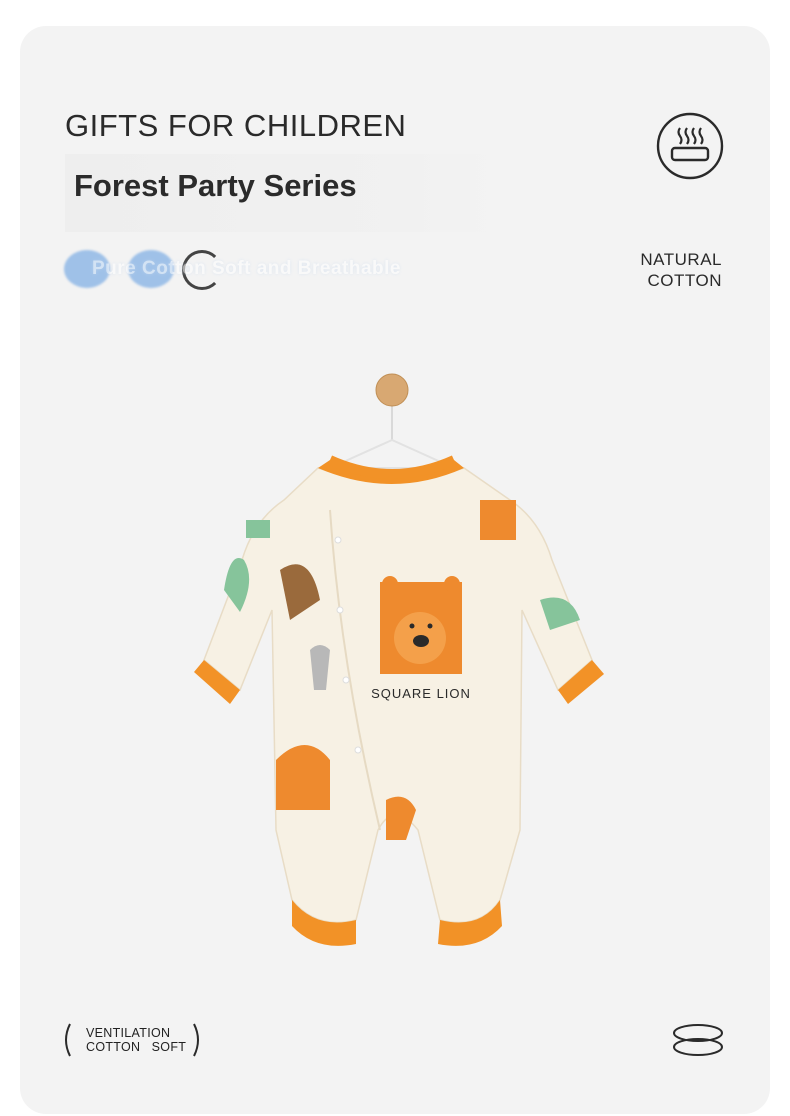 The height and width of the screenshot is (1116, 790). Describe the element at coordinates (421, 693) in the screenshot. I see `print-text: SQUARE LION` at that location.